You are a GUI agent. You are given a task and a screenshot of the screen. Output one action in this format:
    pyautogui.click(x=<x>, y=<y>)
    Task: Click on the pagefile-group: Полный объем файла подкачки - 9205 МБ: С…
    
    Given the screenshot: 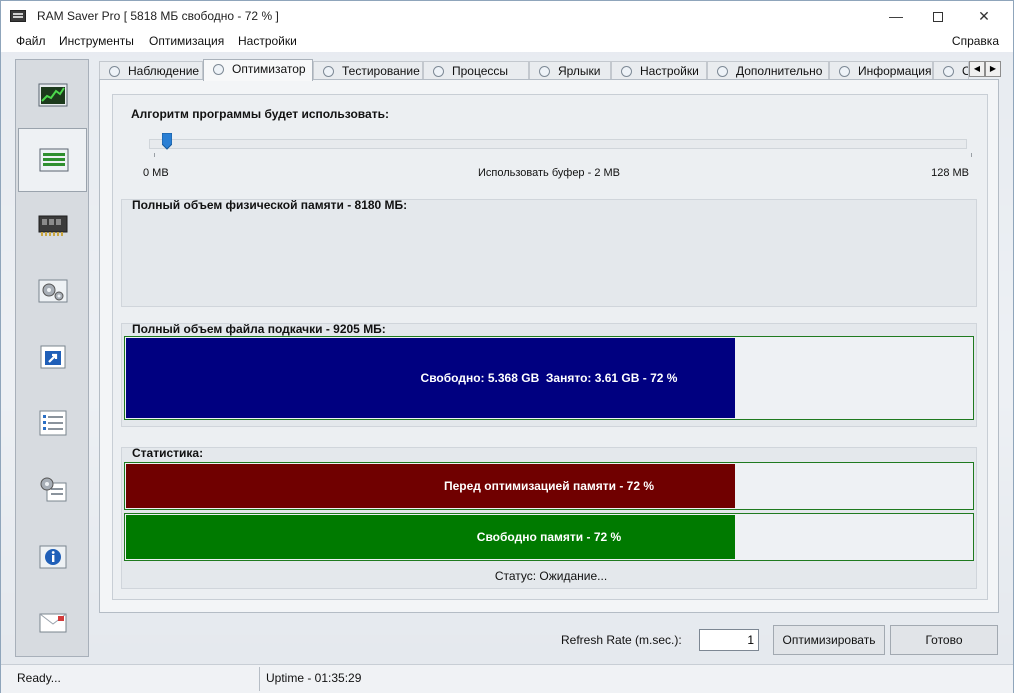 What is the action you would take?
    pyautogui.click(x=549, y=374)
    